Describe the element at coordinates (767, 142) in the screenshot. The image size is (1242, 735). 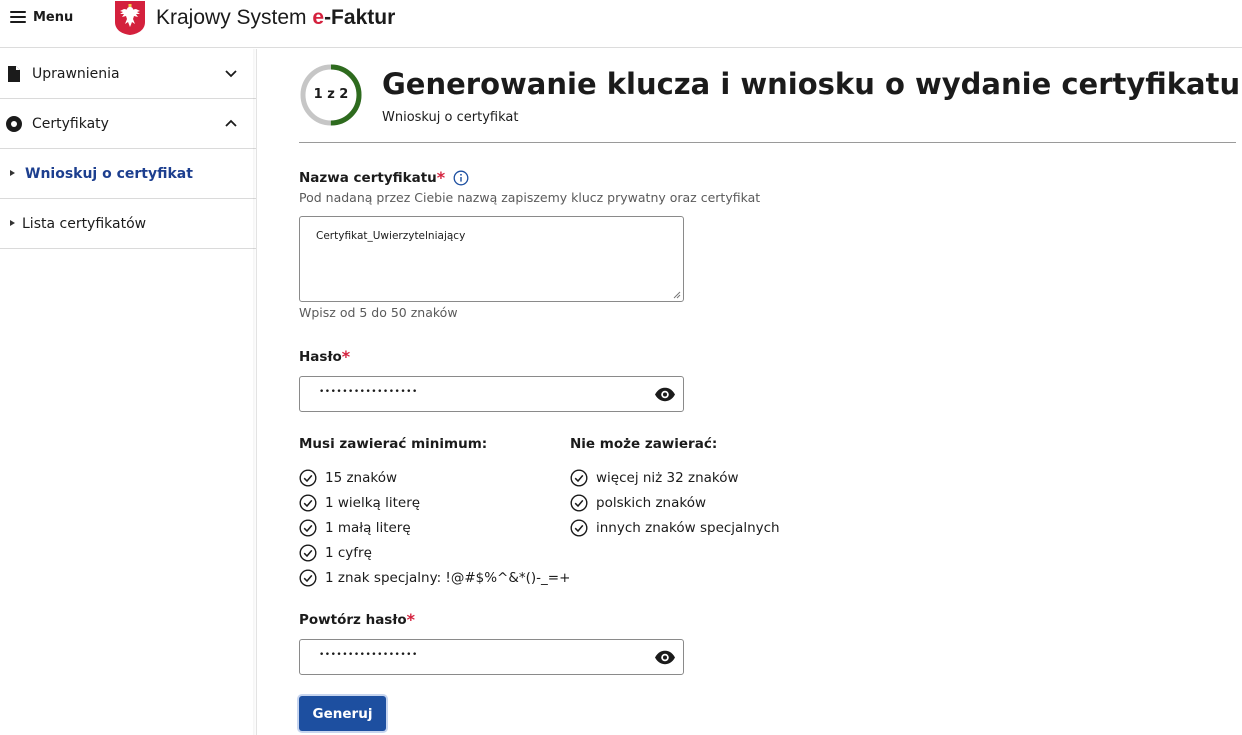
I see `header-divider` at that location.